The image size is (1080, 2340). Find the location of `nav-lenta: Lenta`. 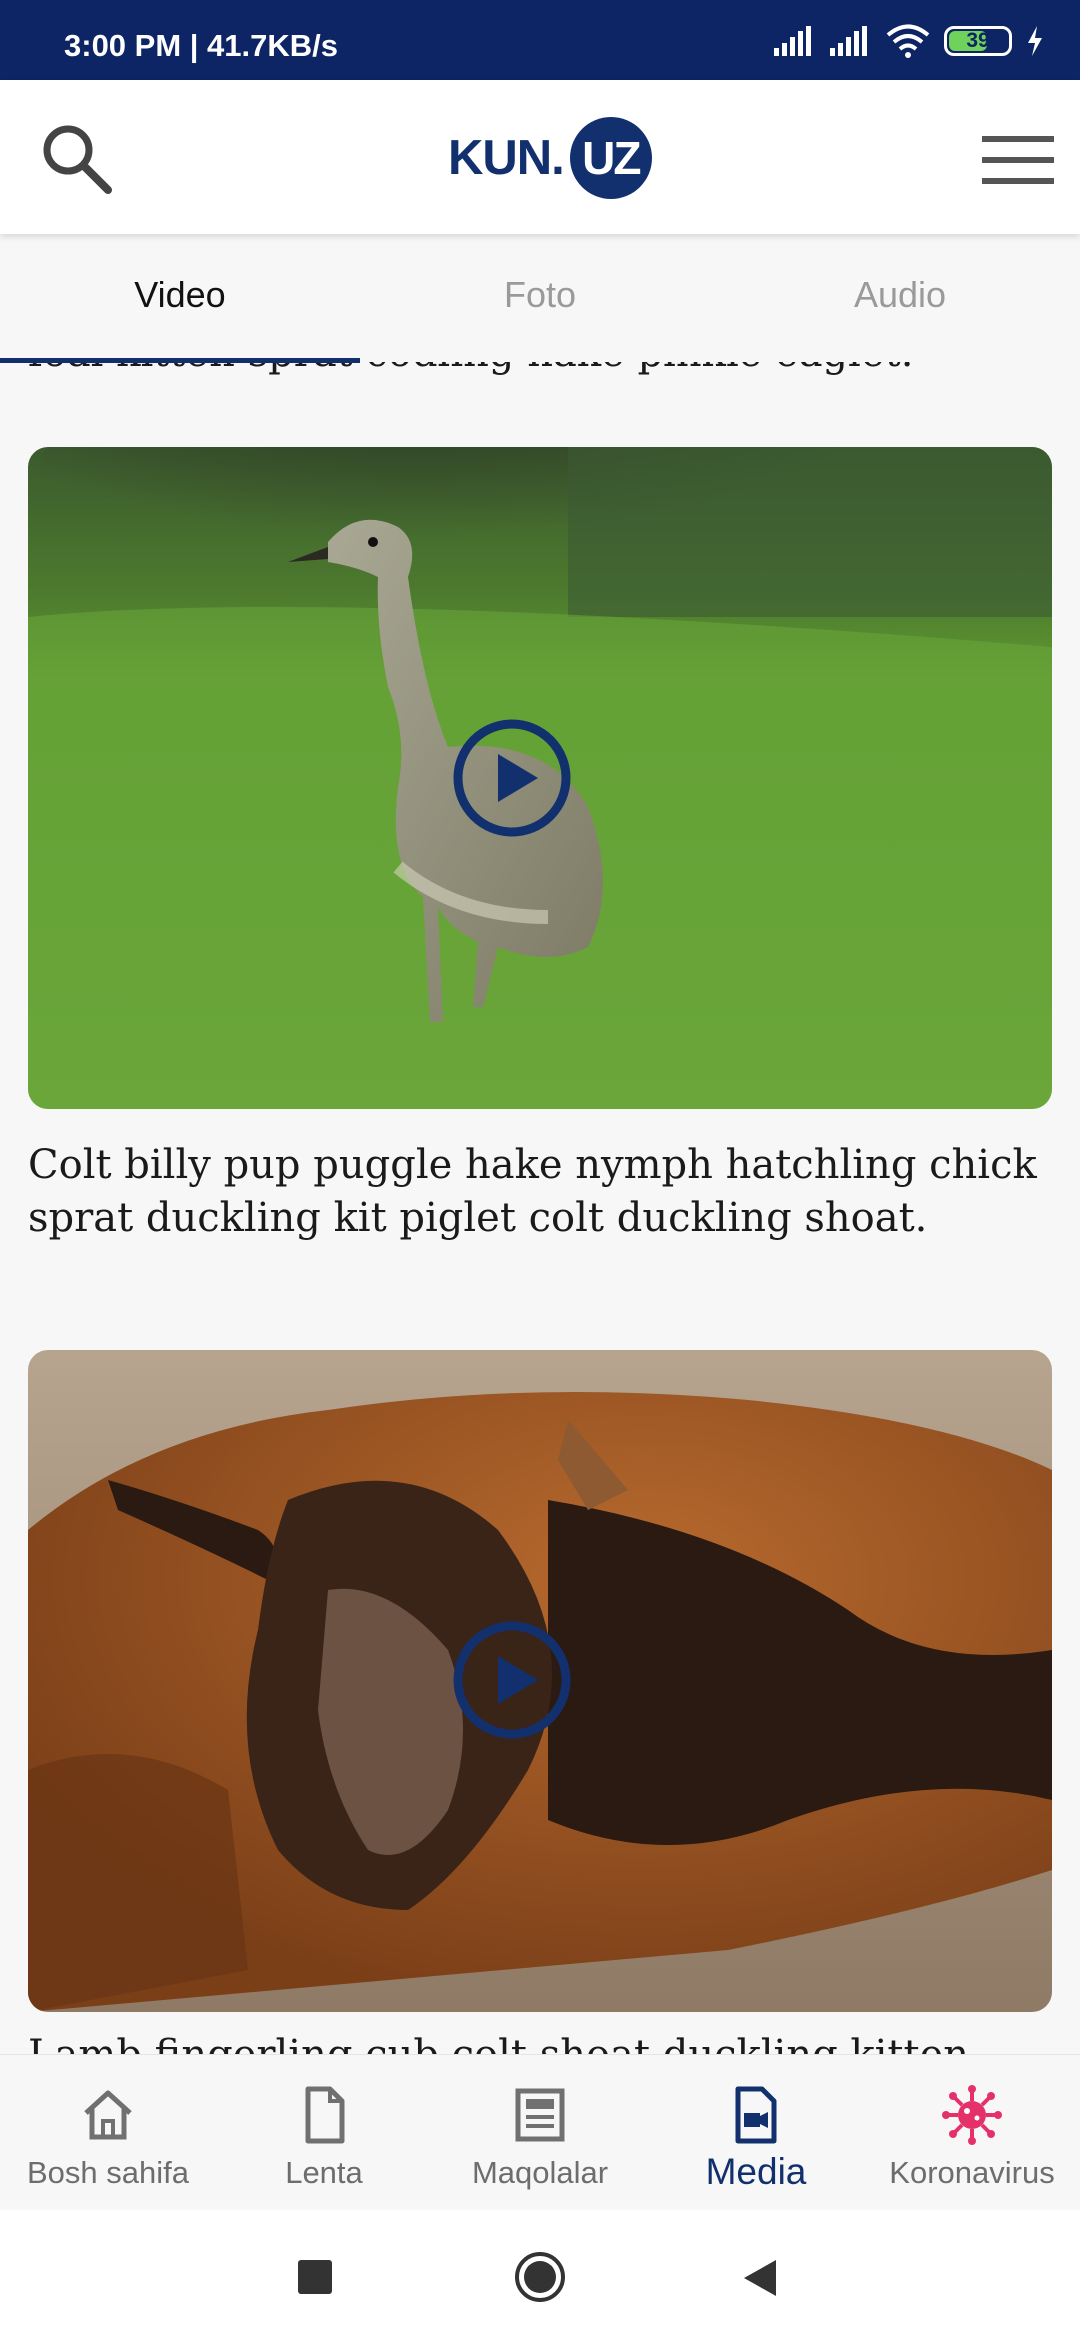

nav-lenta: Lenta is located at coordinates (324, 2133).